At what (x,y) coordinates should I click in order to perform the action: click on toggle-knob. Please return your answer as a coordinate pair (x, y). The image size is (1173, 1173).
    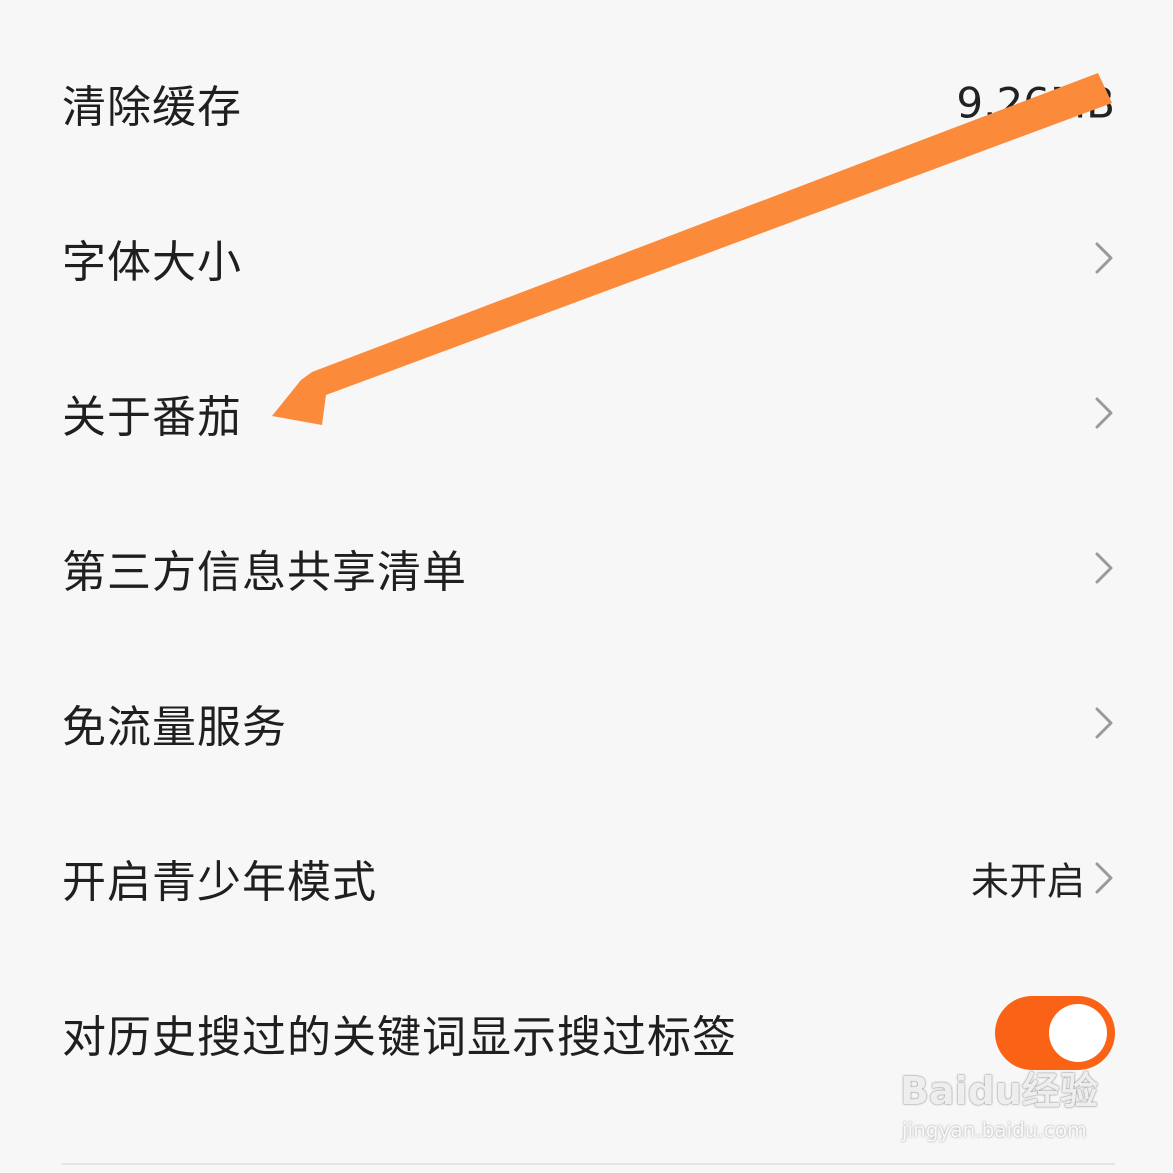
    Looking at the image, I should click on (1078, 1032).